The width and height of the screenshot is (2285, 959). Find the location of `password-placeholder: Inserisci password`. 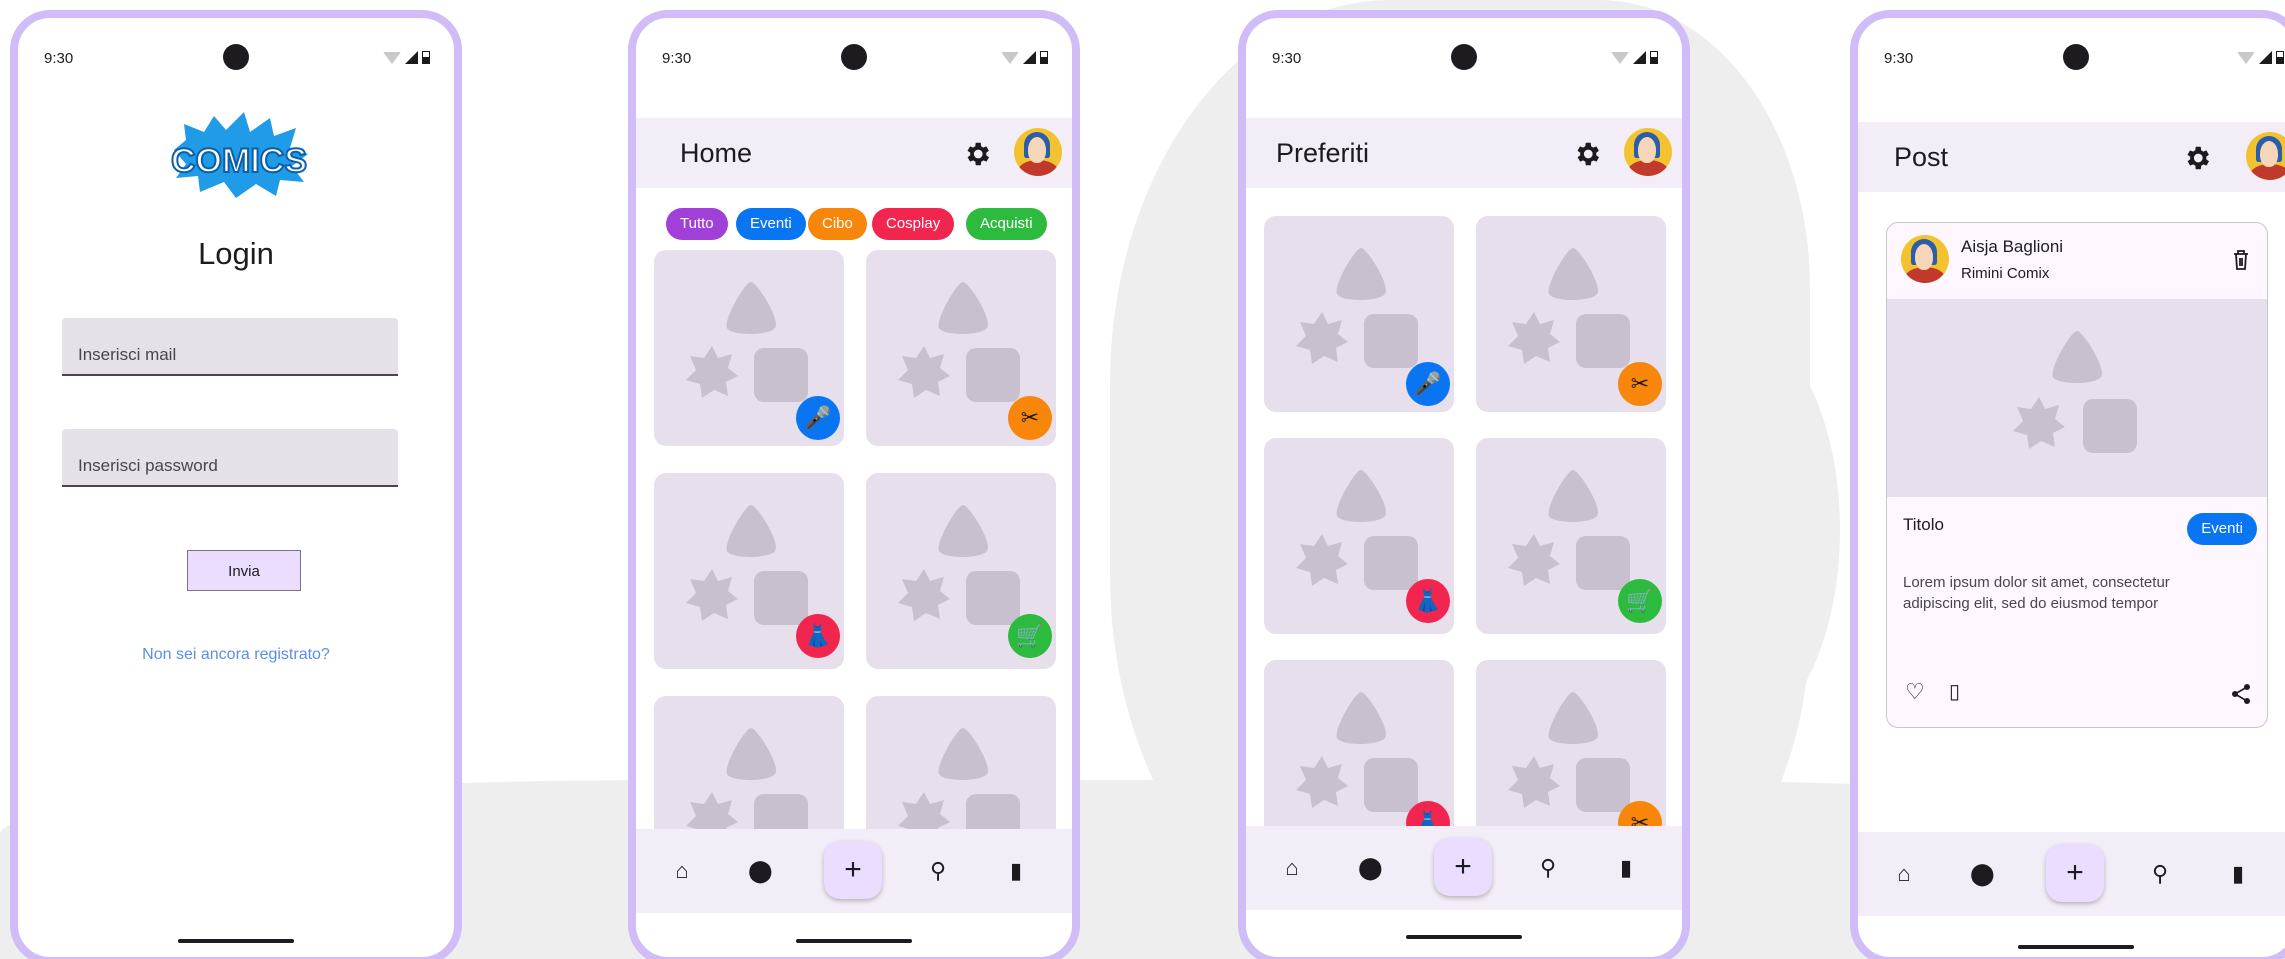

password-placeholder: Inserisci password is located at coordinates (148, 465).